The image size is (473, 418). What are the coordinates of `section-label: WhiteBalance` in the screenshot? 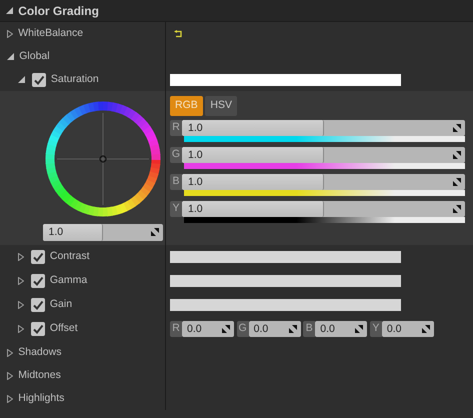 It's located at (51, 33).